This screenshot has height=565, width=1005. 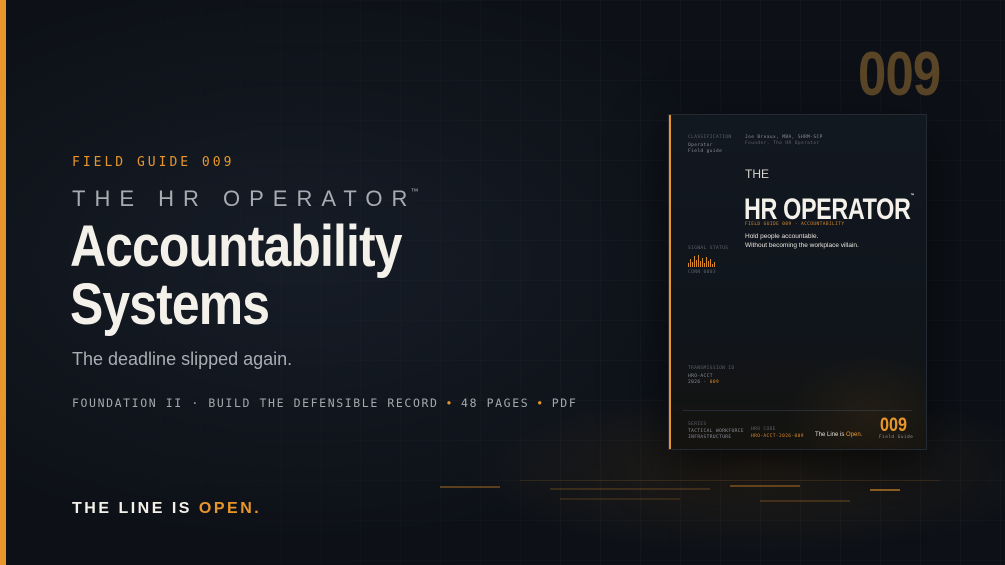 What do you see at coordinates (714, 382) in the screenshot?
I see `cover-transmission-number: 009` at bounding box center [714, 382].